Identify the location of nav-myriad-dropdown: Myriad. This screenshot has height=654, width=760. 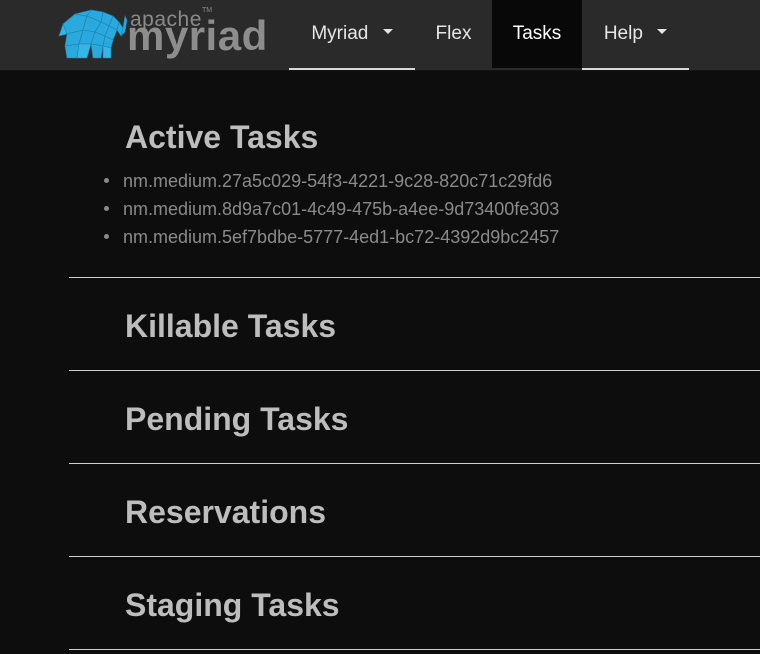
(352, 34).